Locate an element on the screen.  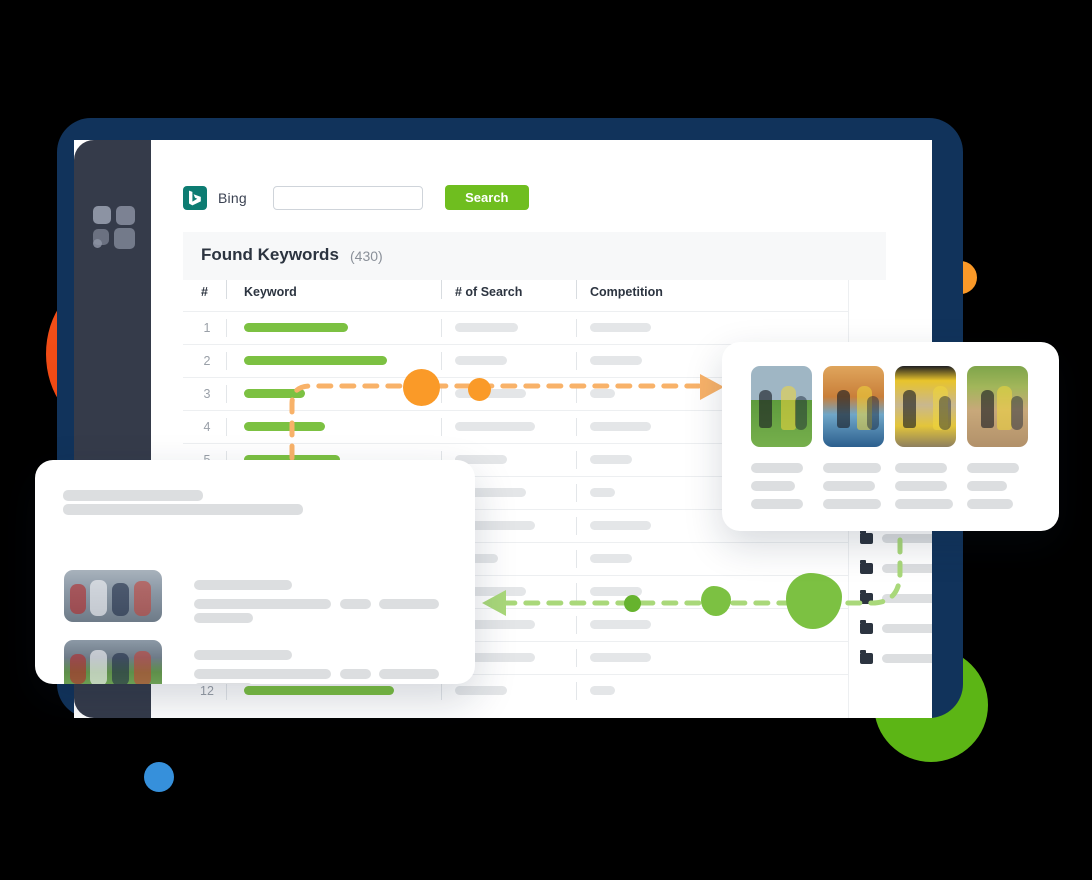
volleyball-match-thumbnail is located at coordinates (925, 406).